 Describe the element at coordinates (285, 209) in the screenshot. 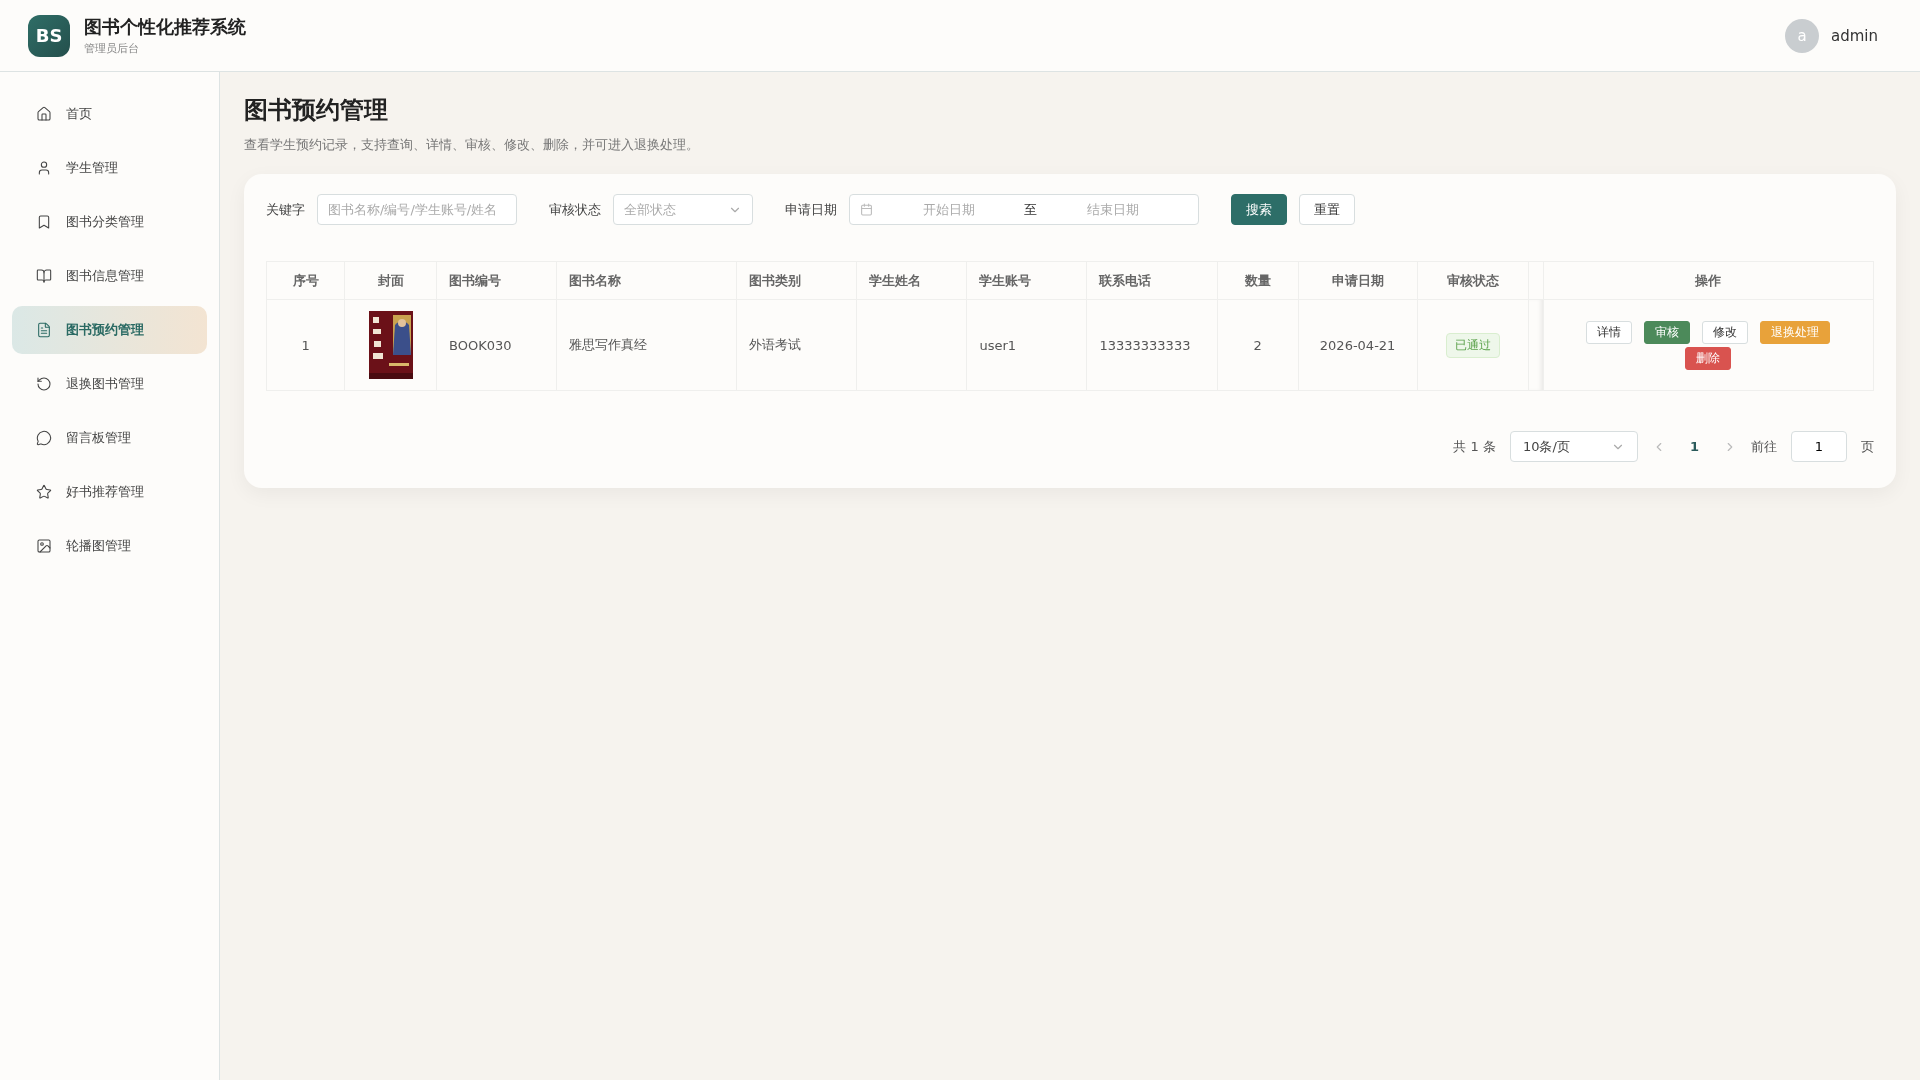

I see `field-label: 关键字` at that location.